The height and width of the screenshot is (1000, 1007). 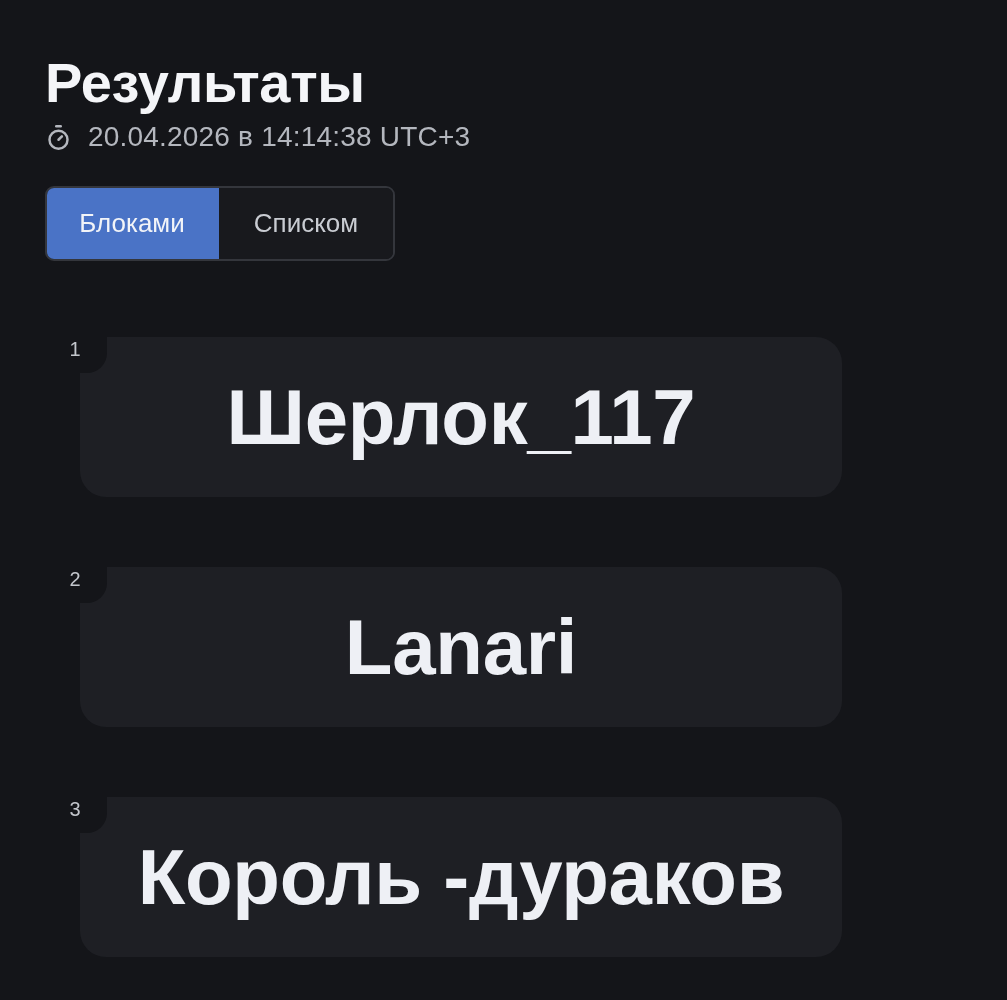 What do you see at coordinates (205, 83) in the screenshot?
I see `page-title: Результаты` at bounding box center [205, 83].